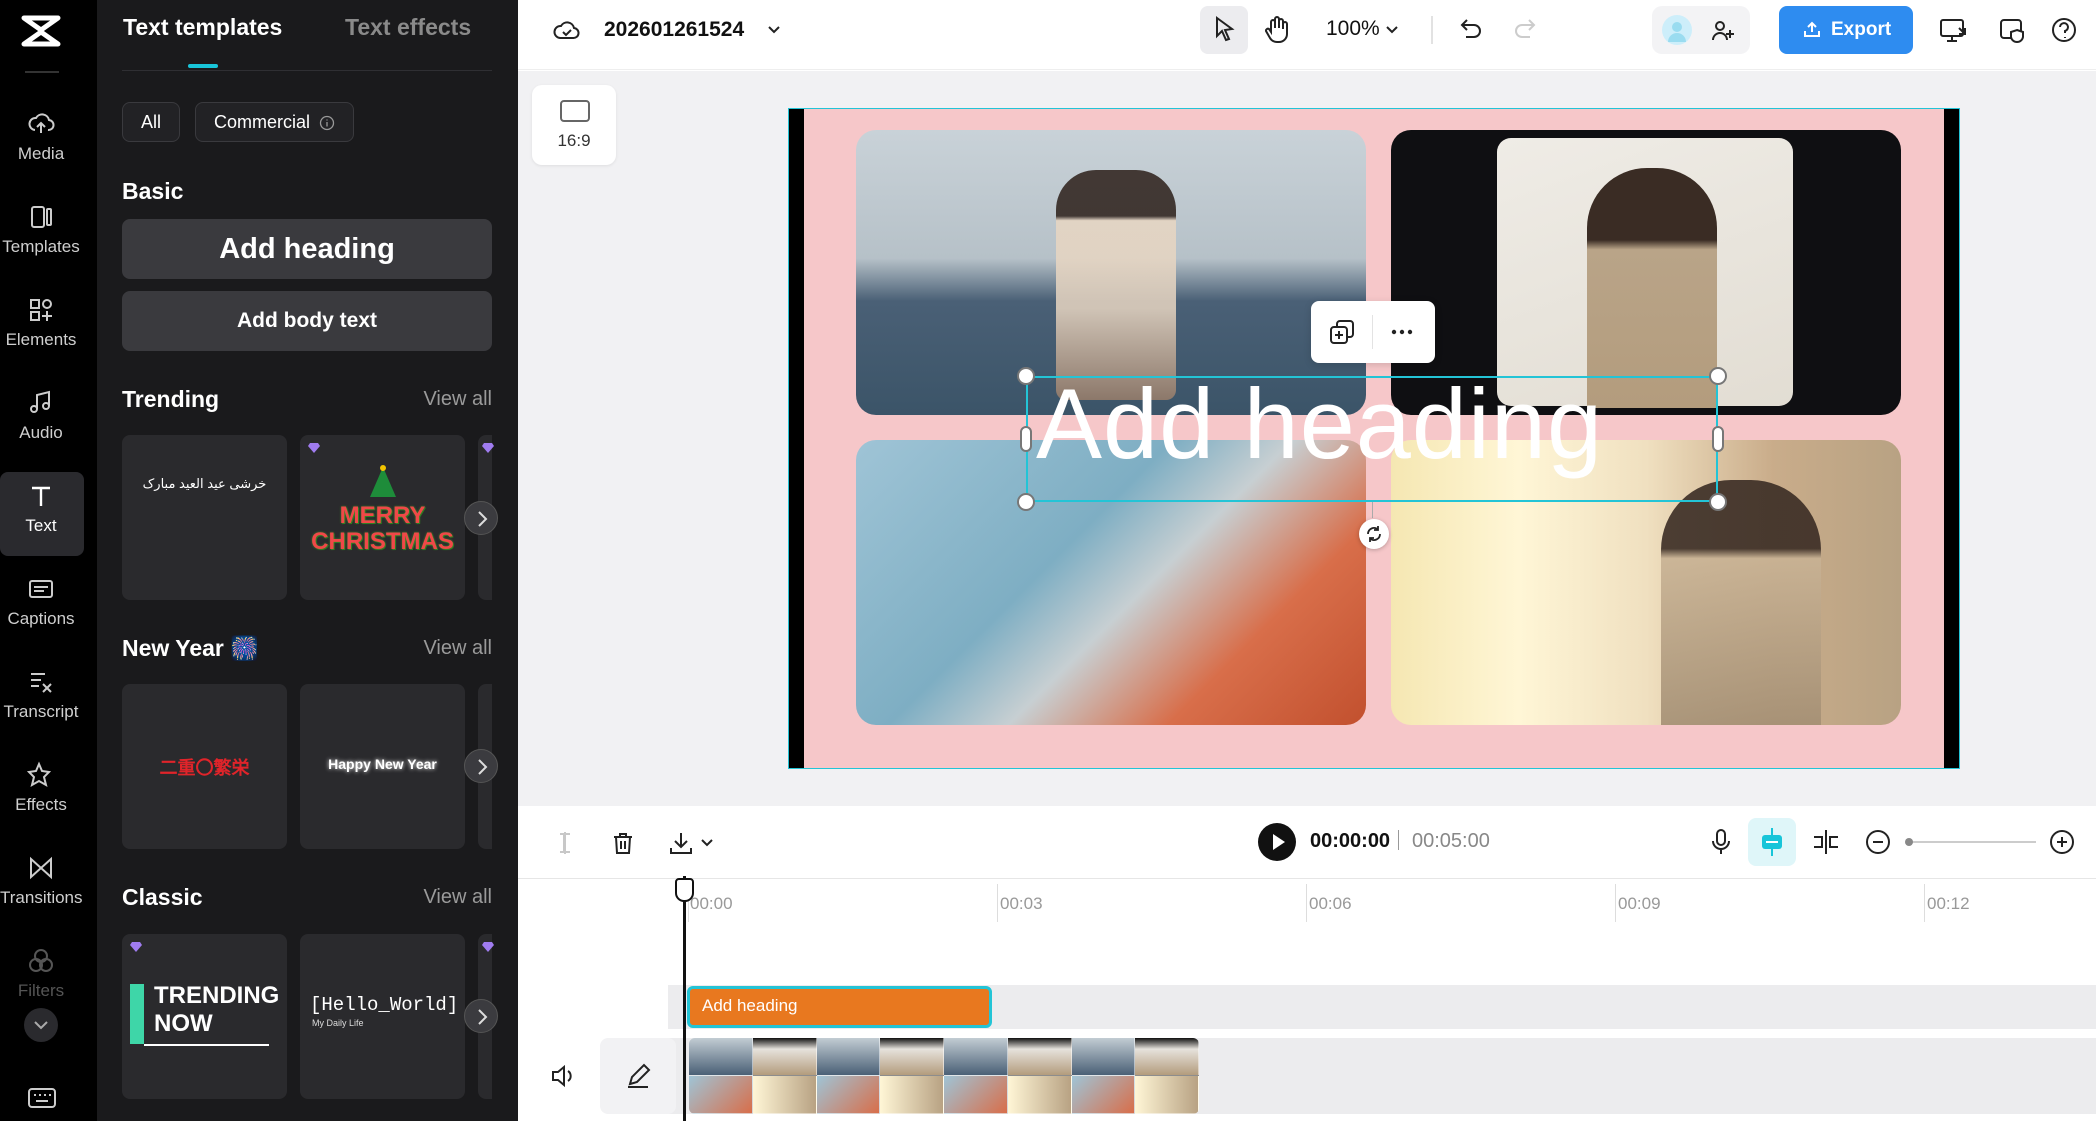 The height and width of the screenshot is (1121, 2096). What do you see at coordinates (48, 421) in the screenshot?
I see `rail-item-audio: Audio` at bounding box center [48, 421].